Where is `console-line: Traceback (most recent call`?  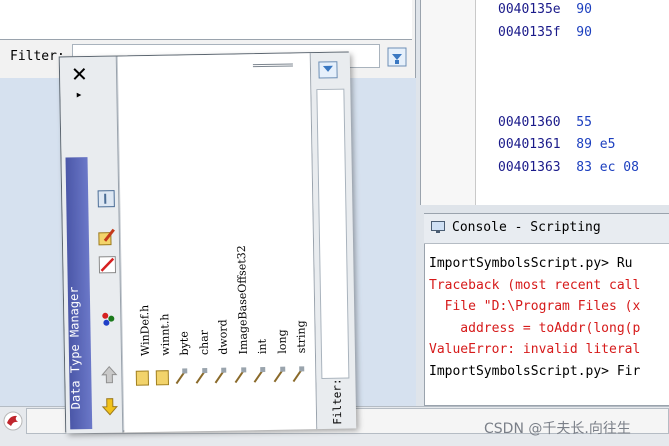
console-line: Traceback (most recent call is located at coordinates (535, 285).